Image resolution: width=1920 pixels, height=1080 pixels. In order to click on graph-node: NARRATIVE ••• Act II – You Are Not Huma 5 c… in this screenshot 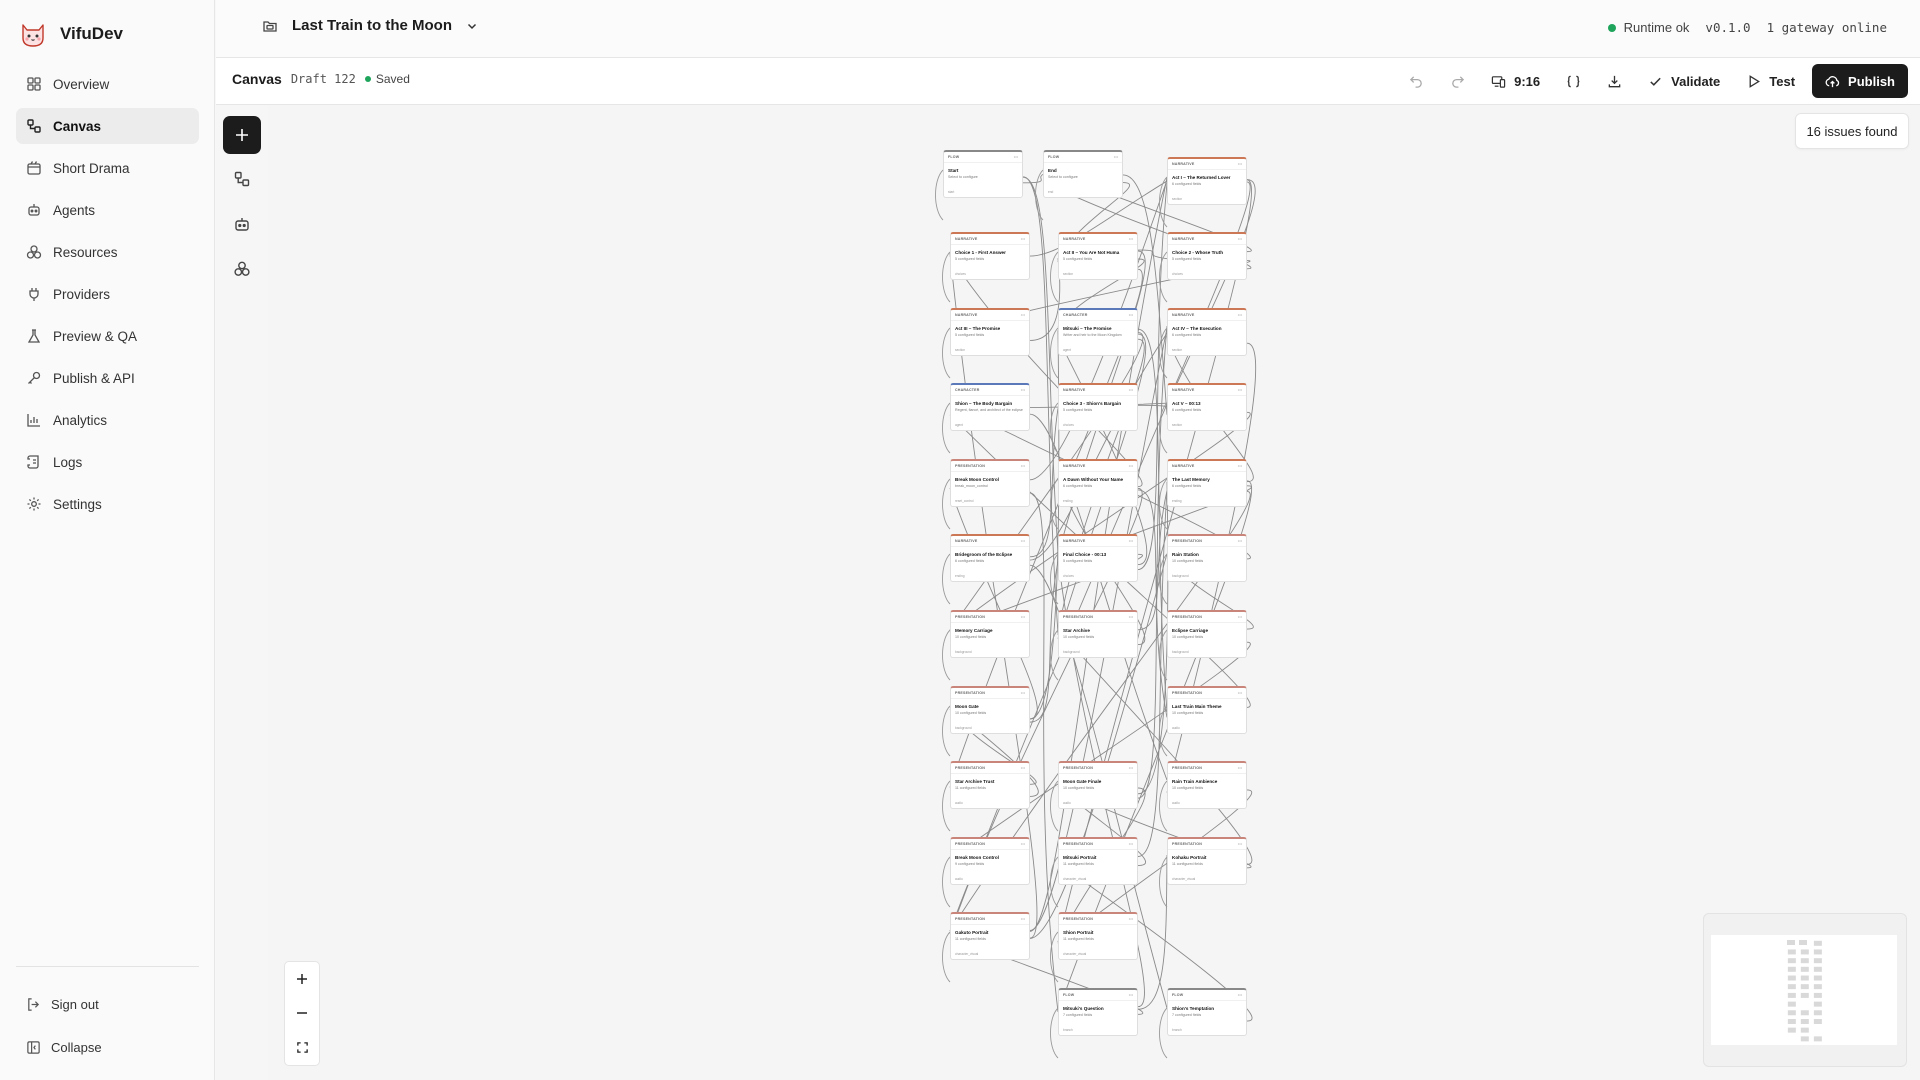, I will do `click(1098, 256)`.